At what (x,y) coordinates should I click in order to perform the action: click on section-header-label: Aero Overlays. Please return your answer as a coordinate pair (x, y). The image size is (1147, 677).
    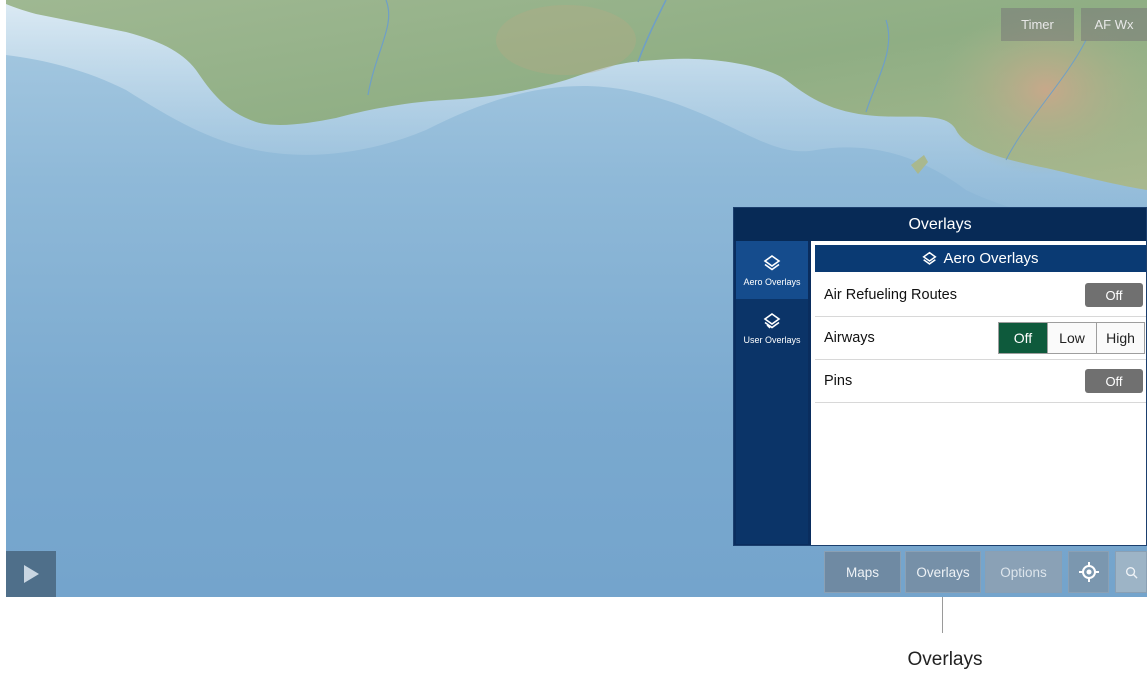
    Looking at the image, I should click on (991, 258).